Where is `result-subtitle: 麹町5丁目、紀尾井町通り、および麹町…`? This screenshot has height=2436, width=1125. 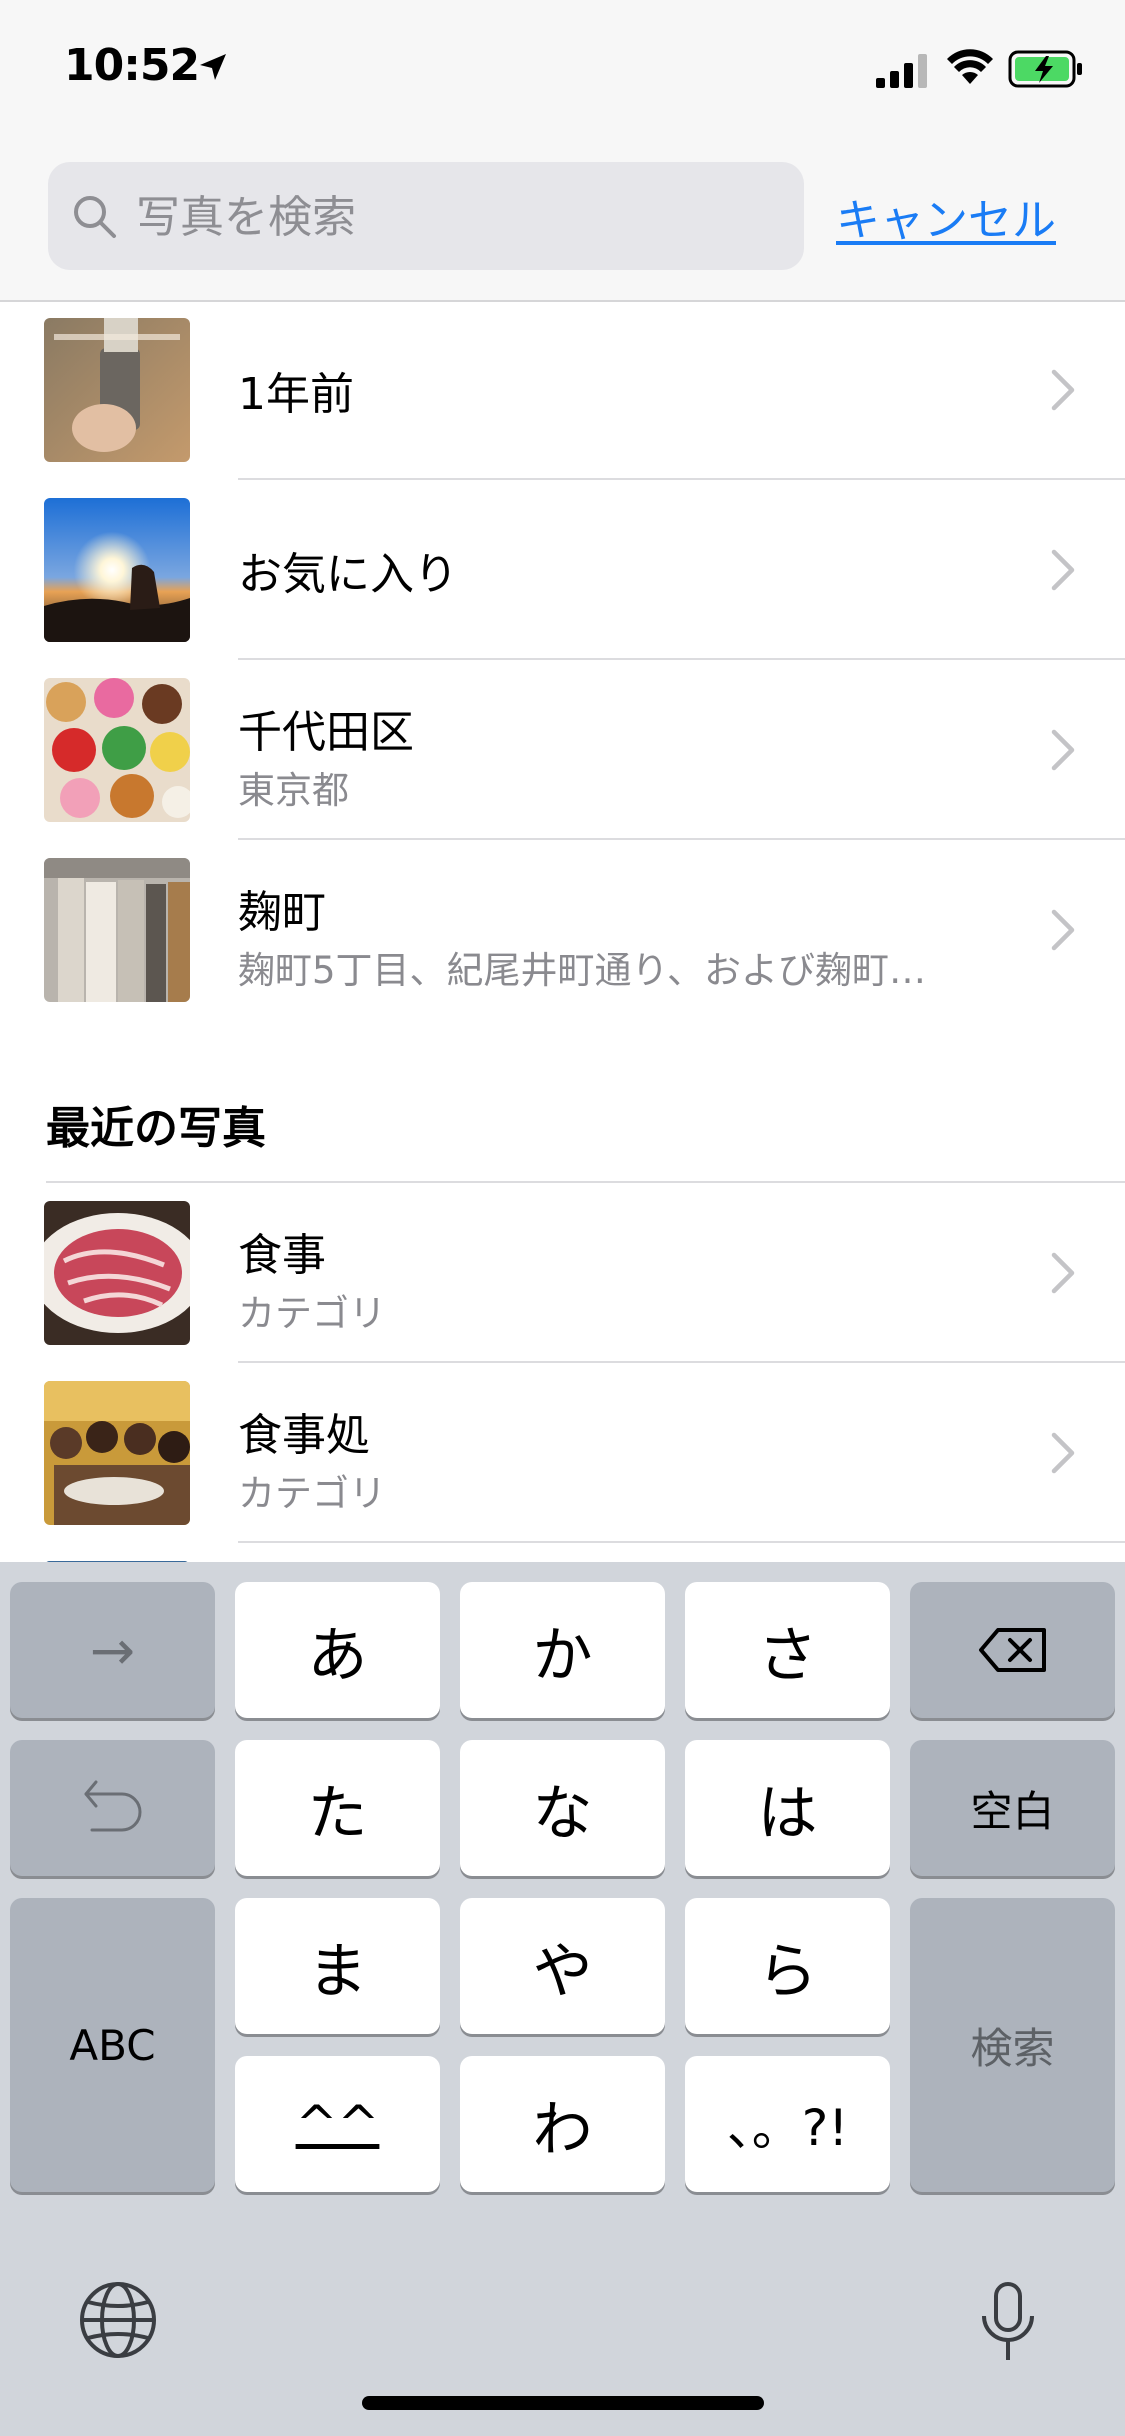 result-subtitle: 麹町5丁目、紀尾井町通り、および麹町… is located at coordinates (582, 970).